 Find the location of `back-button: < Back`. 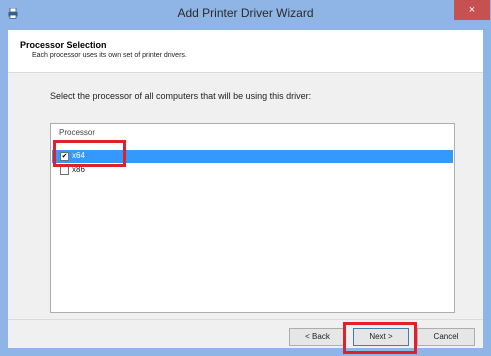

back-button: < Back is located at coordinates (317, 337).